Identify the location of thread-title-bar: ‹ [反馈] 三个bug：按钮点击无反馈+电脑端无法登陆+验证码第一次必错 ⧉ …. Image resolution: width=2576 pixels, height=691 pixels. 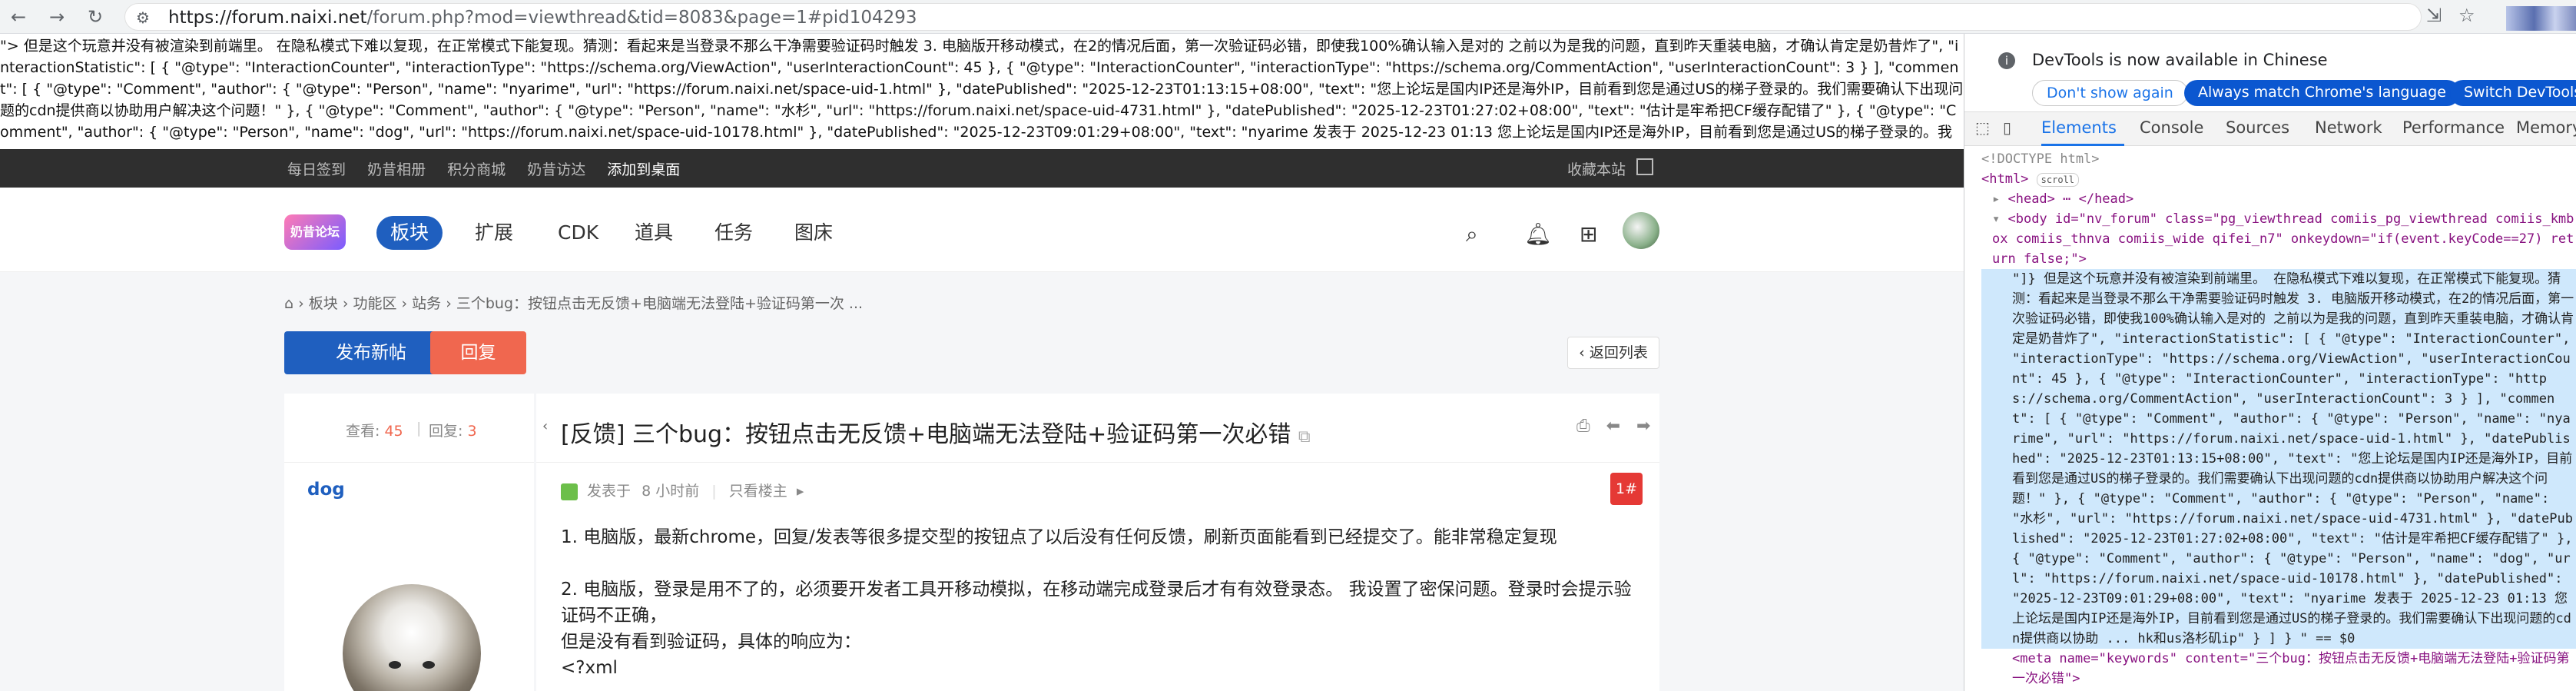
(1097, 428).